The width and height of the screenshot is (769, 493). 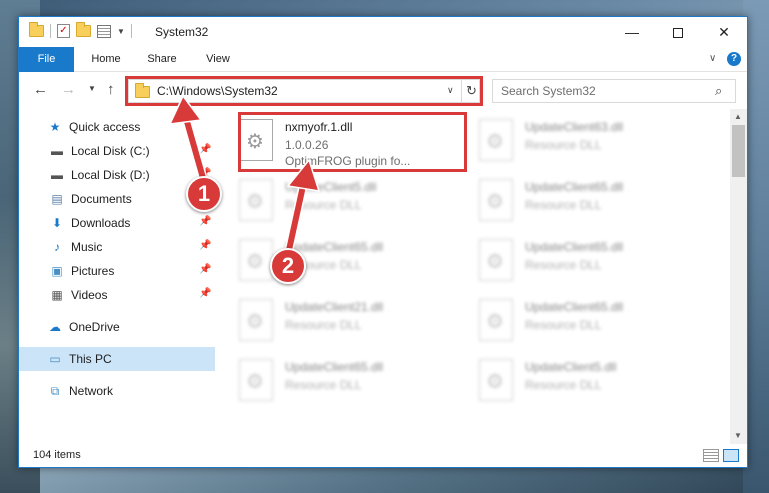 What do you see at coordinates (738, 435) in the screenshot?
I see `scroll-down-arrow-icon: ▼` at bounding box center [738, 435].